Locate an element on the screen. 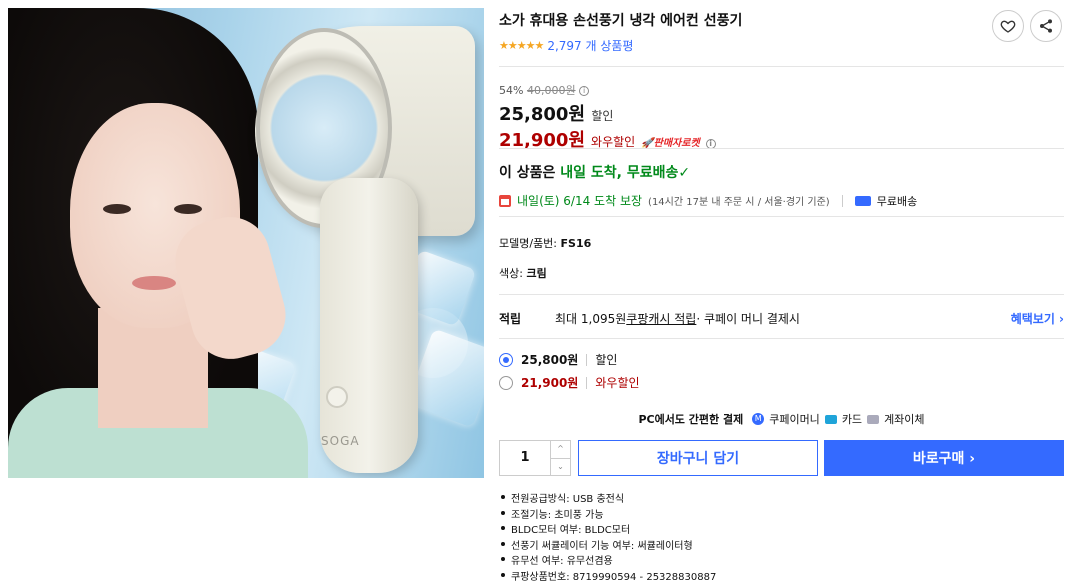  buy-now-button: 바로구매 › is located at coordinates (944, 458).